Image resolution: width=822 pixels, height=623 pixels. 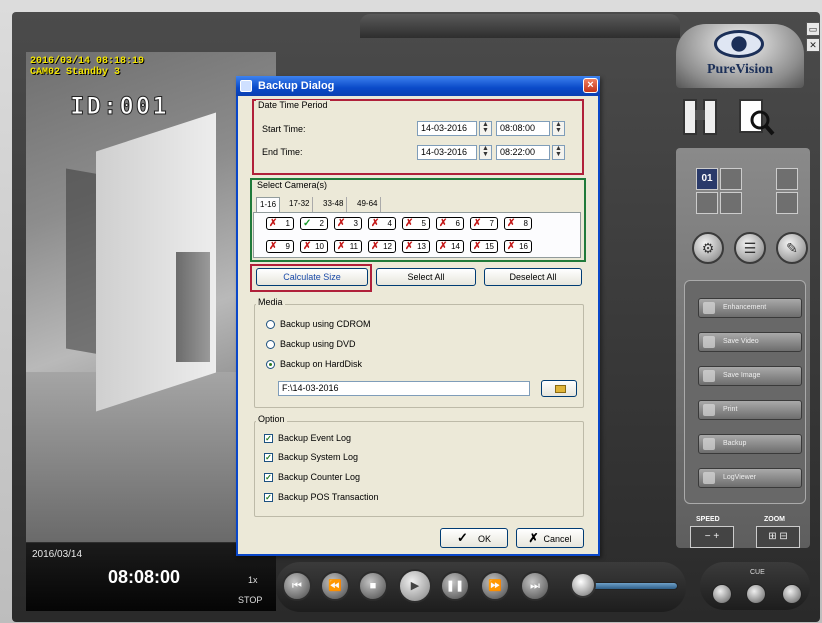 I want to click on skip-end-button: ⏭, so click(x=535, y=586).